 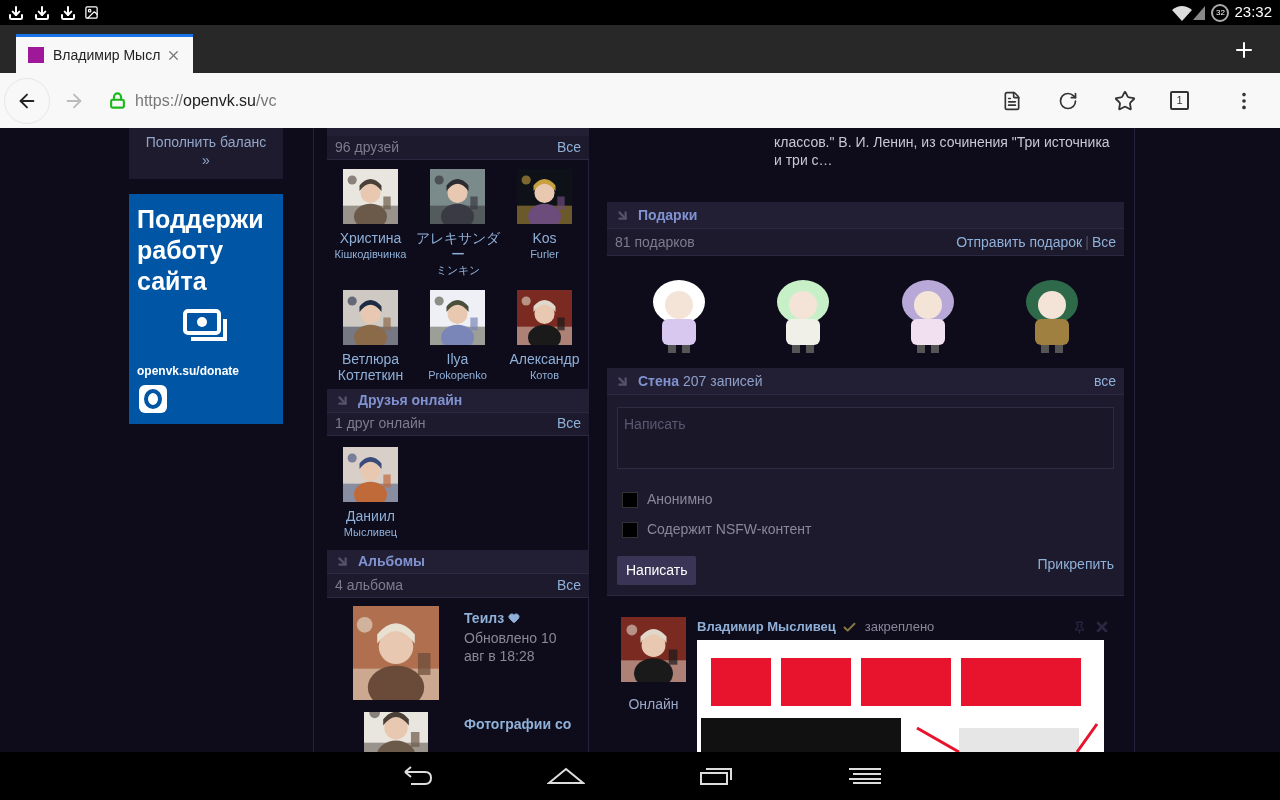 I want to click on battery-indicator: 32, so click(x=1220, y=12).